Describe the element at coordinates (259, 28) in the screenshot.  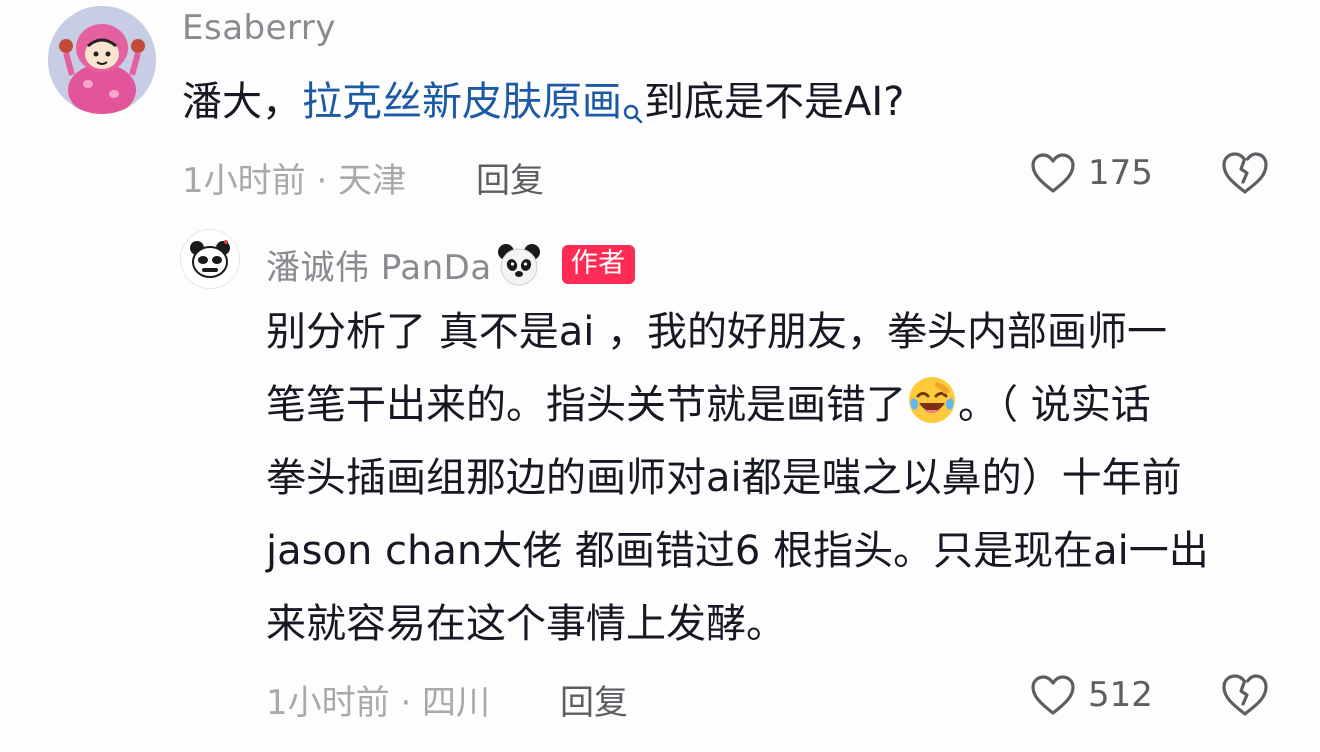
I see `comment-username: Esaberry` at that location.